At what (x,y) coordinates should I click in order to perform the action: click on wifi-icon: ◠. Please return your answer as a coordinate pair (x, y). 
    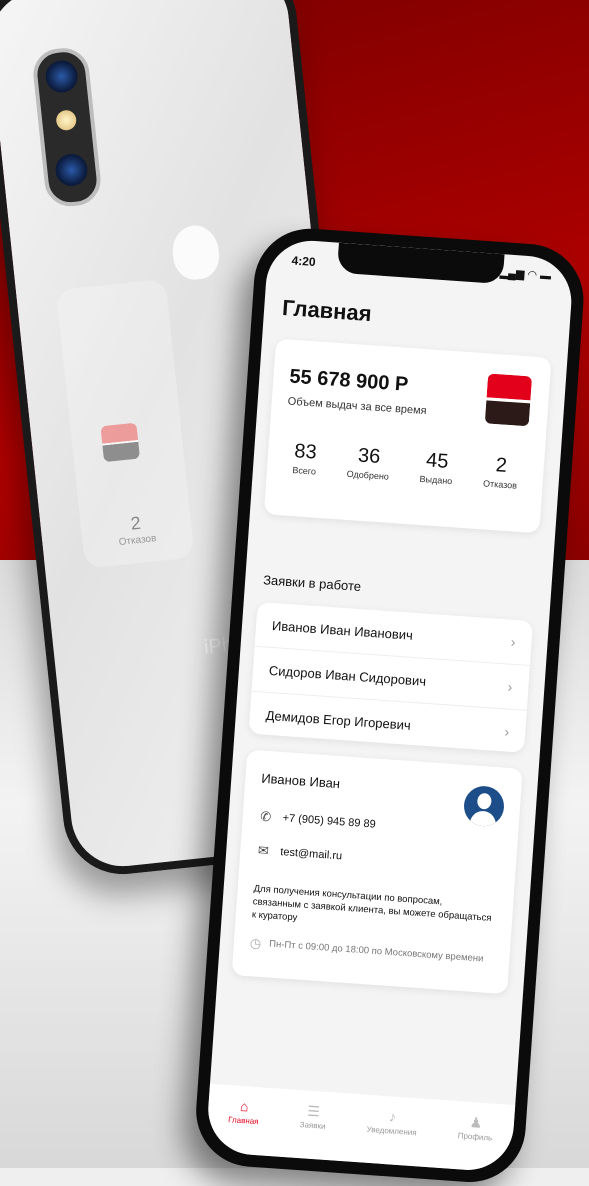
    Looking at the image, I should click on (532, 275).